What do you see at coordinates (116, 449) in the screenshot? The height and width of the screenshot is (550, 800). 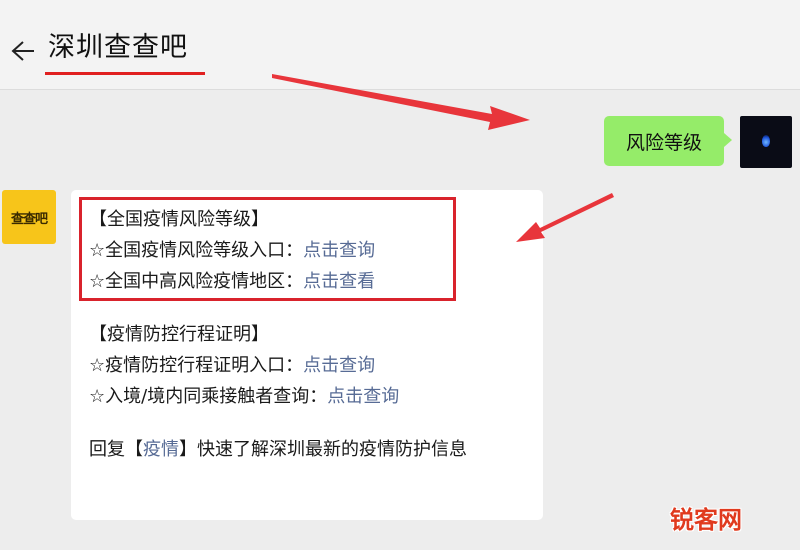 I see `reply-hint-before: 回复【` at bounding box center [116, 449].